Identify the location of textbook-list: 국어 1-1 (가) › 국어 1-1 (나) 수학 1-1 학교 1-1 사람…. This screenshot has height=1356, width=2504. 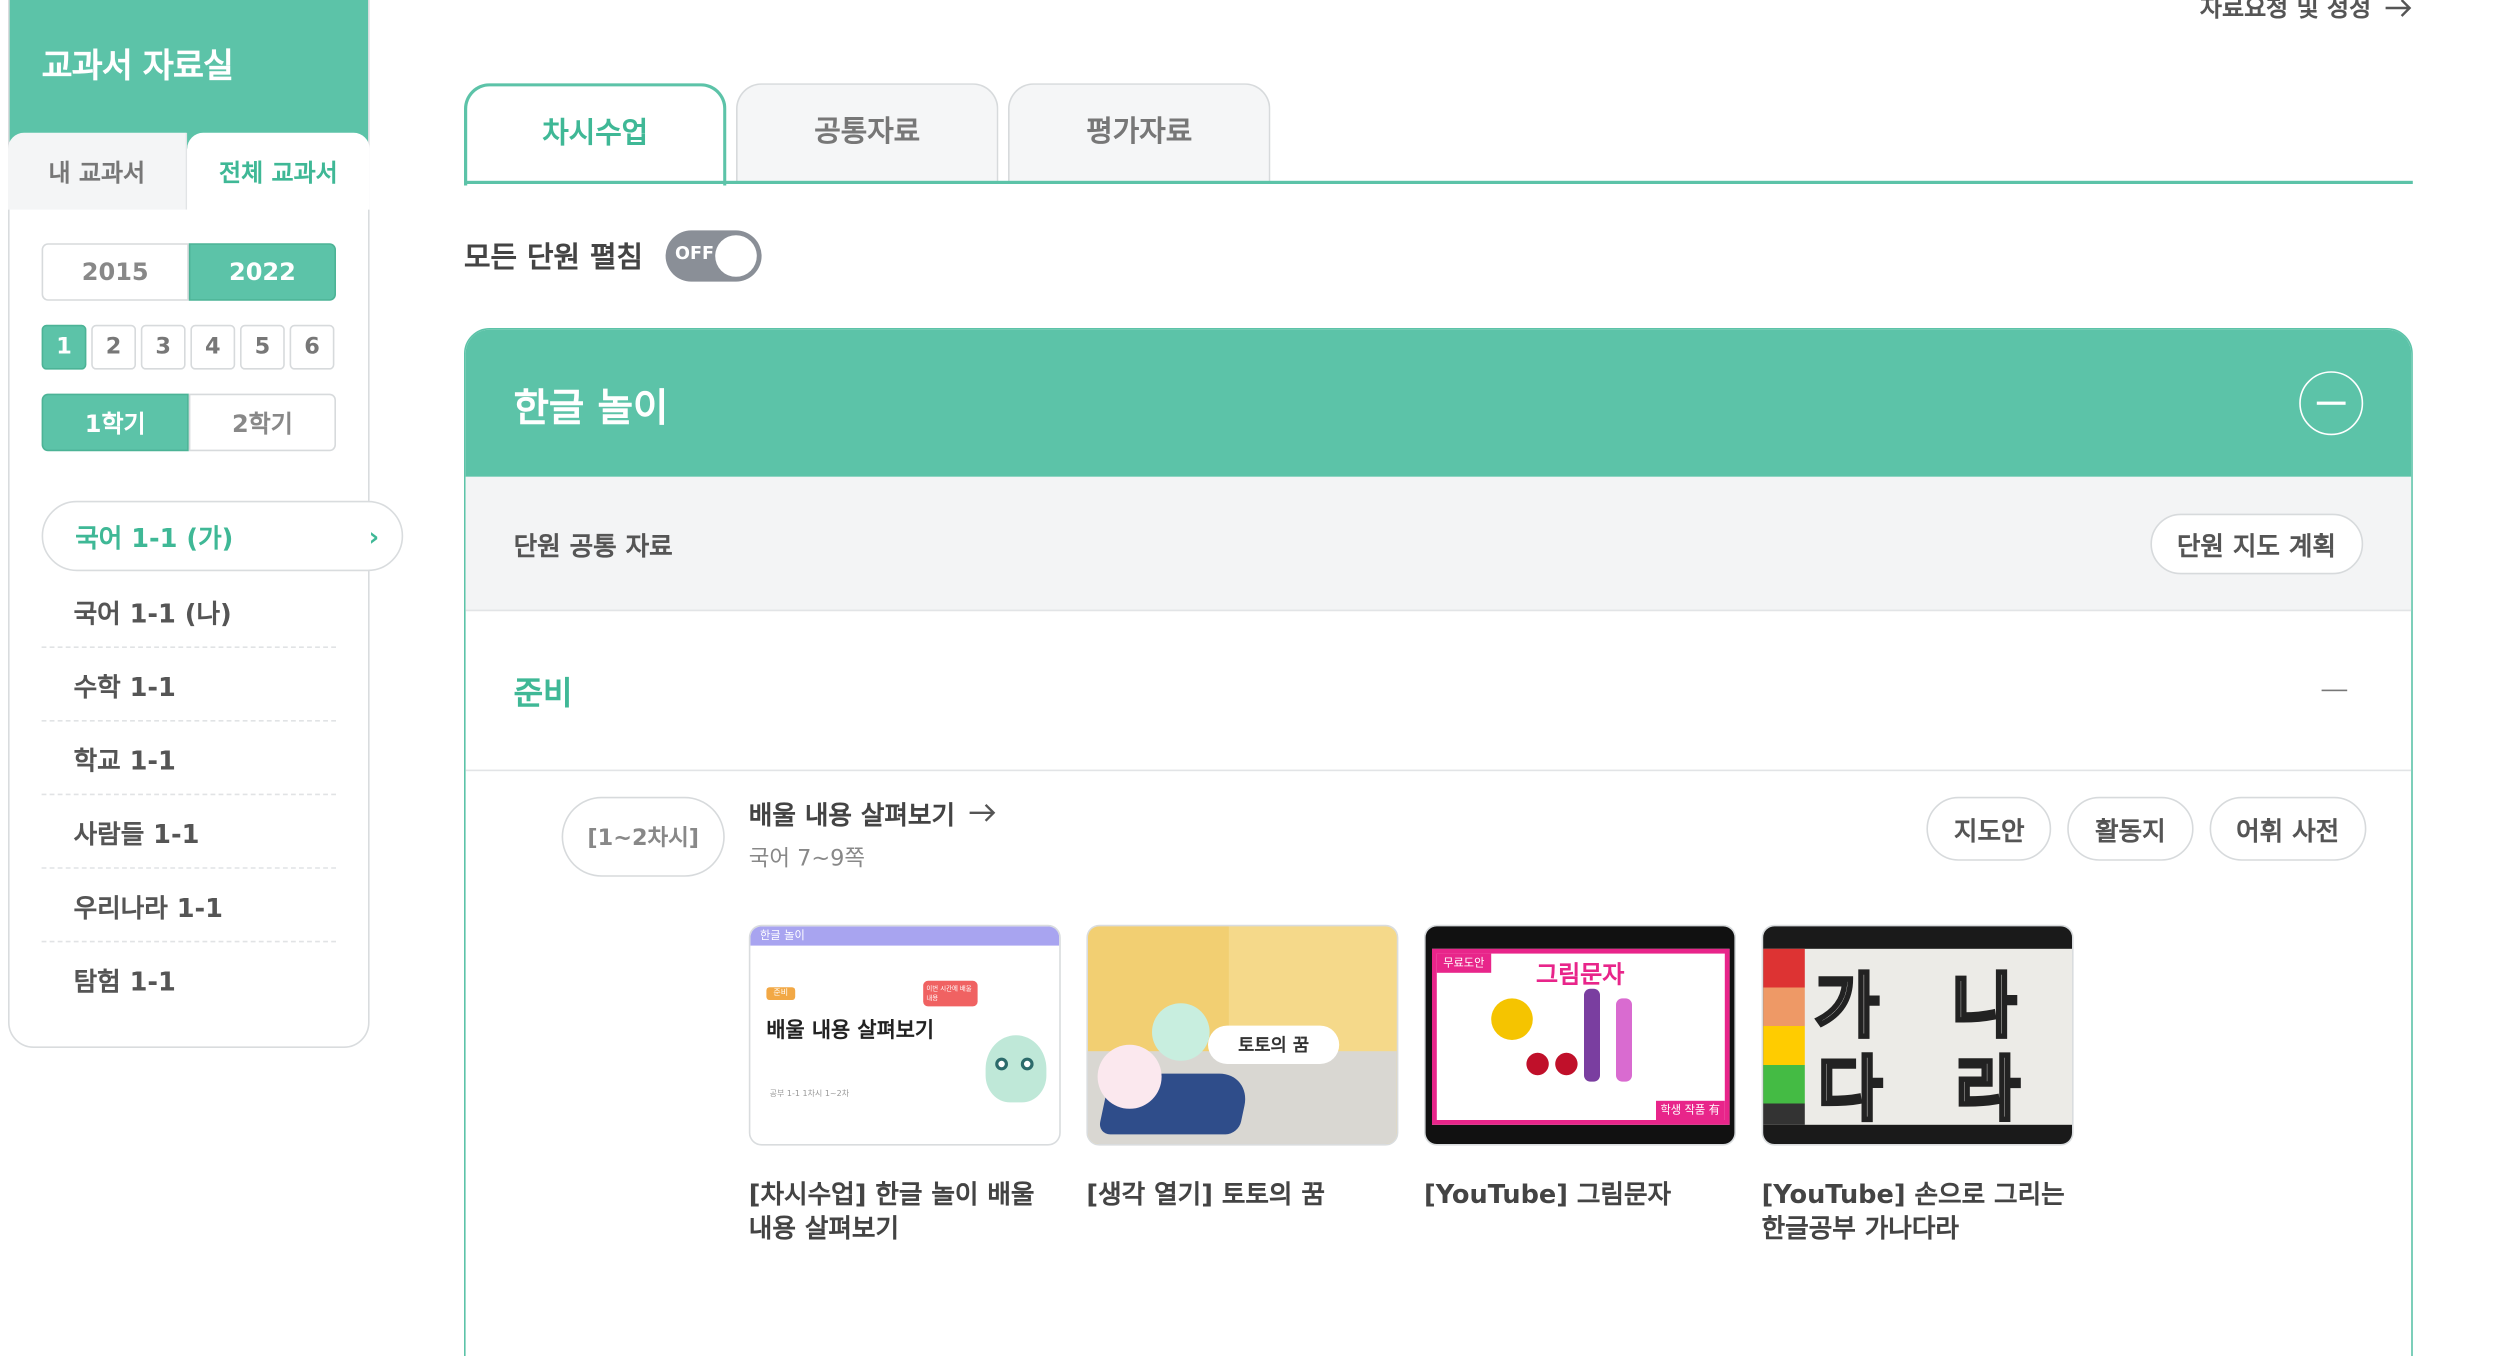
(222, 758).